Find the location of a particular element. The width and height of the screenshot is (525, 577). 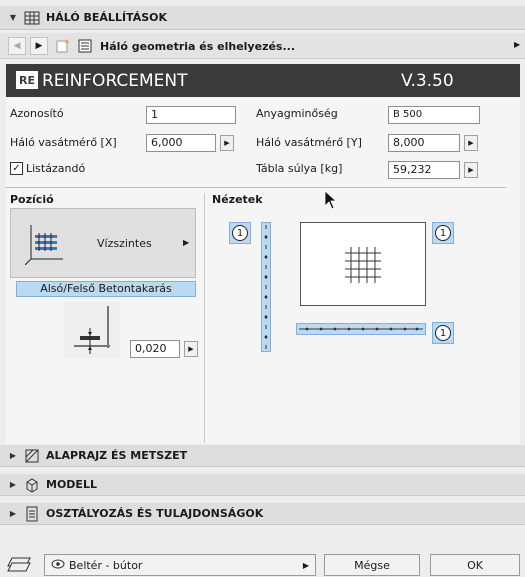

diameter-y-label: Háló vasátmérő [Y] is located at coordinates (309, 142).